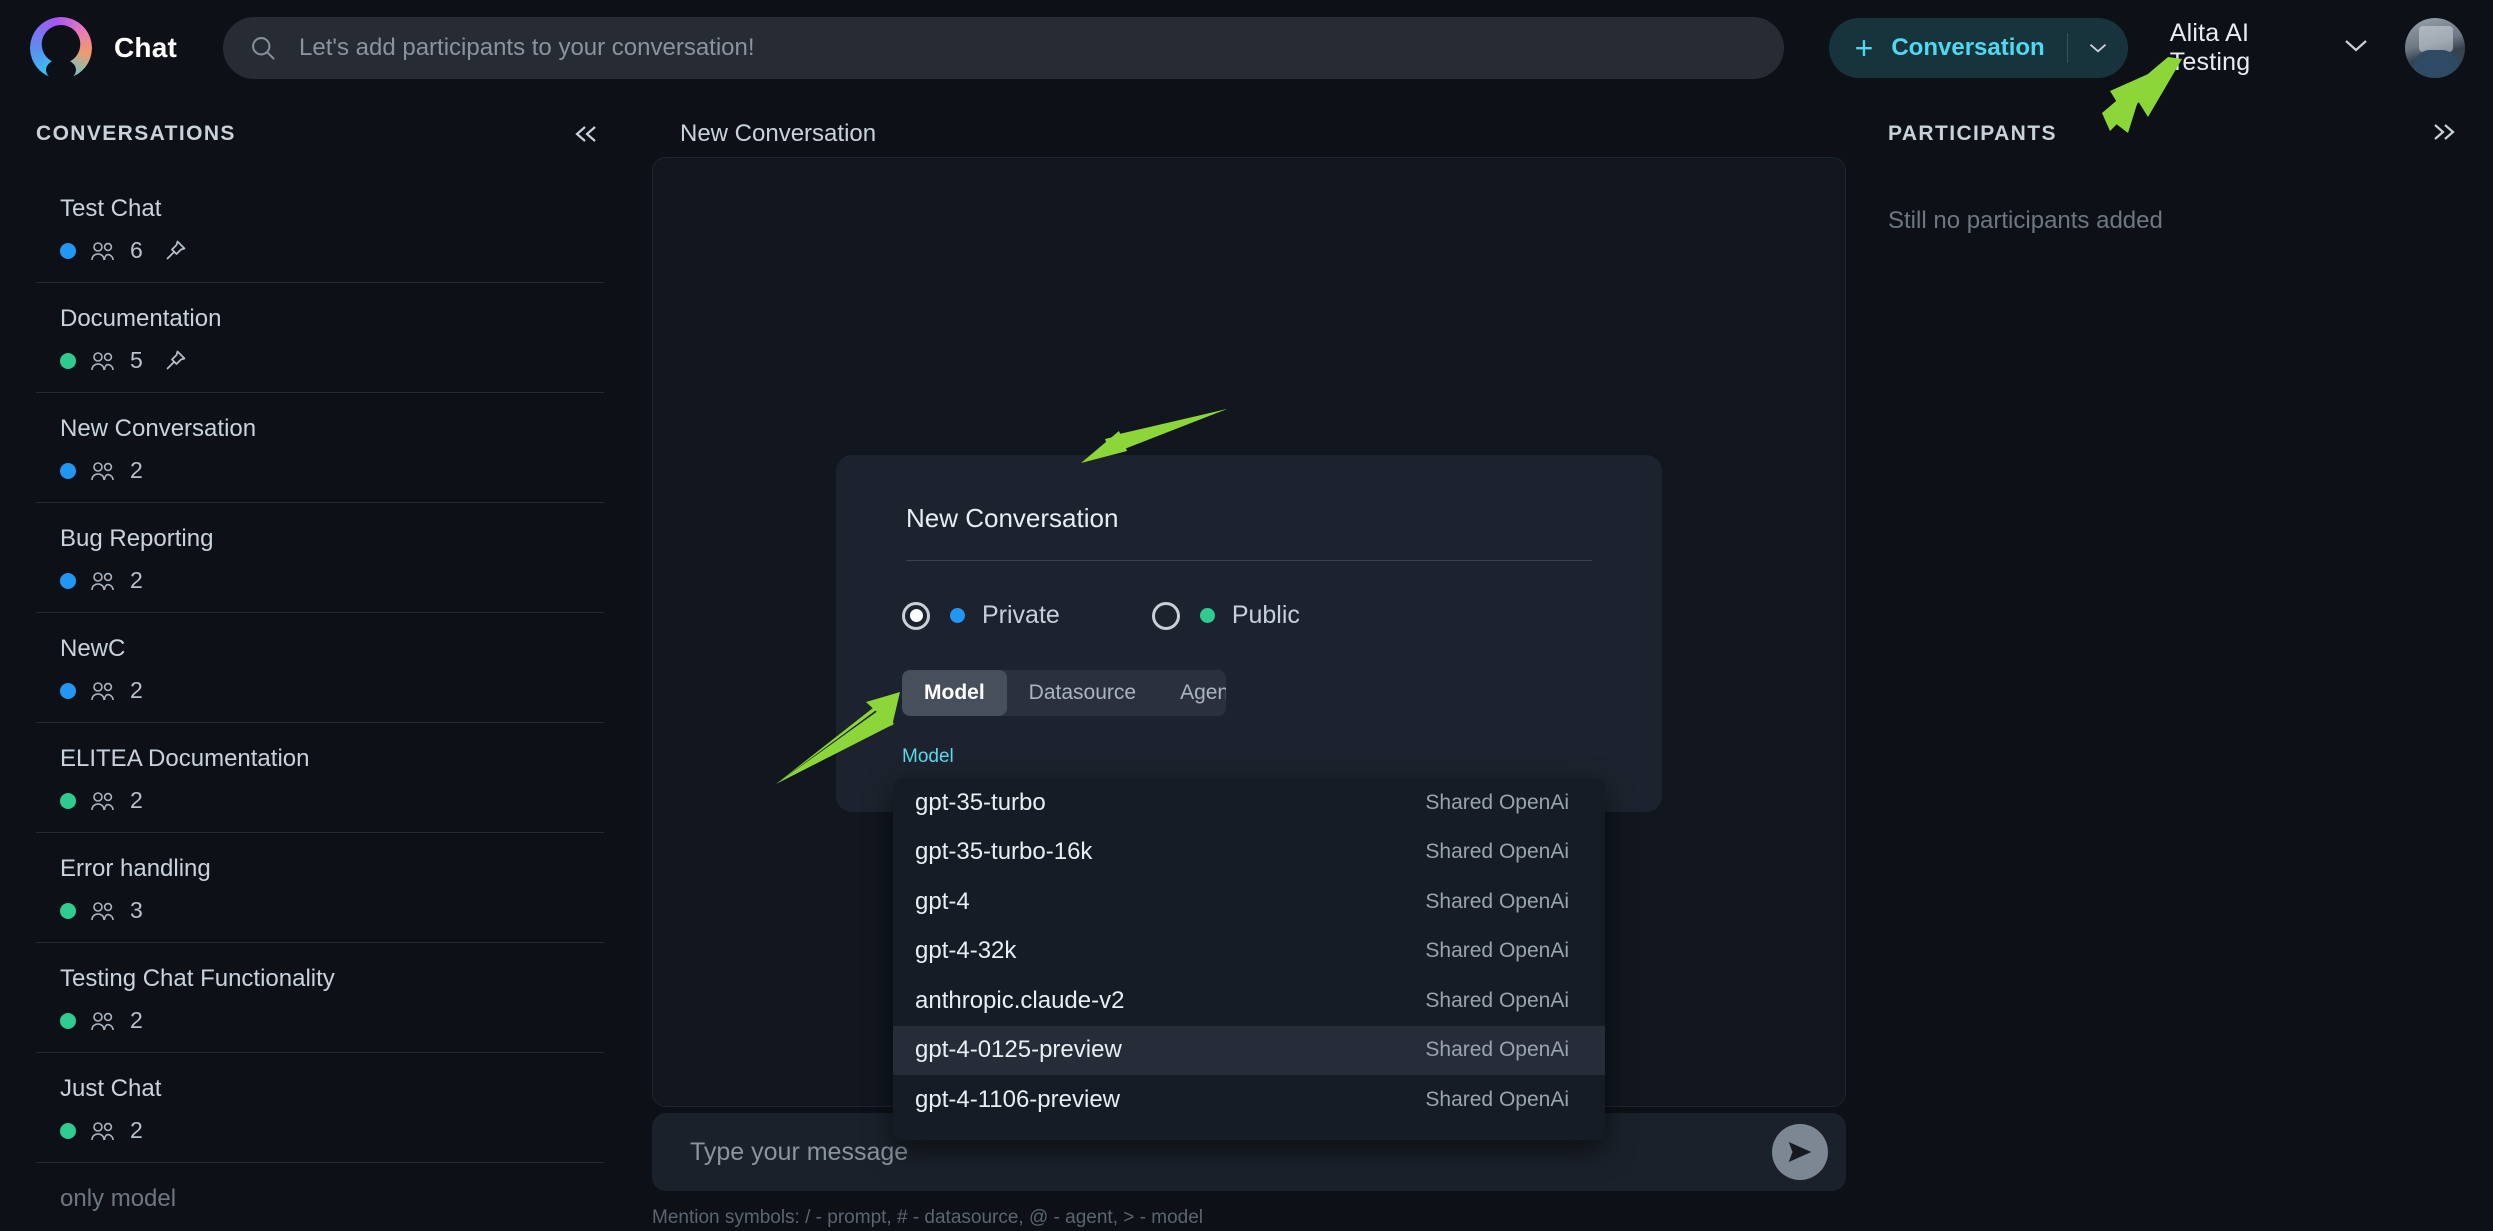 Image resolution: width=2493 pixels, height=1231 pixels. What do you see at coordinates (981, 615) in the screenshot?
I see `radio-private: Private` at bounding box center [981, 615].